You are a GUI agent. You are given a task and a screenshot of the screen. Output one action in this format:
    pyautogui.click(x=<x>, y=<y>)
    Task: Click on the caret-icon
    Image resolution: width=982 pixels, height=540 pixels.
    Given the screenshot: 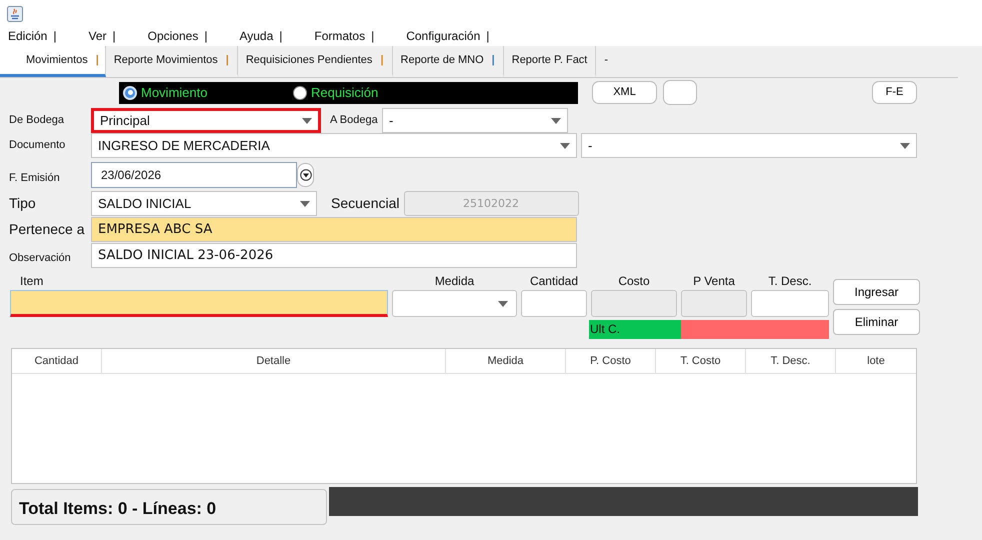 What is the action you would take?
    pyautogui.click(x=306, y=175)
    